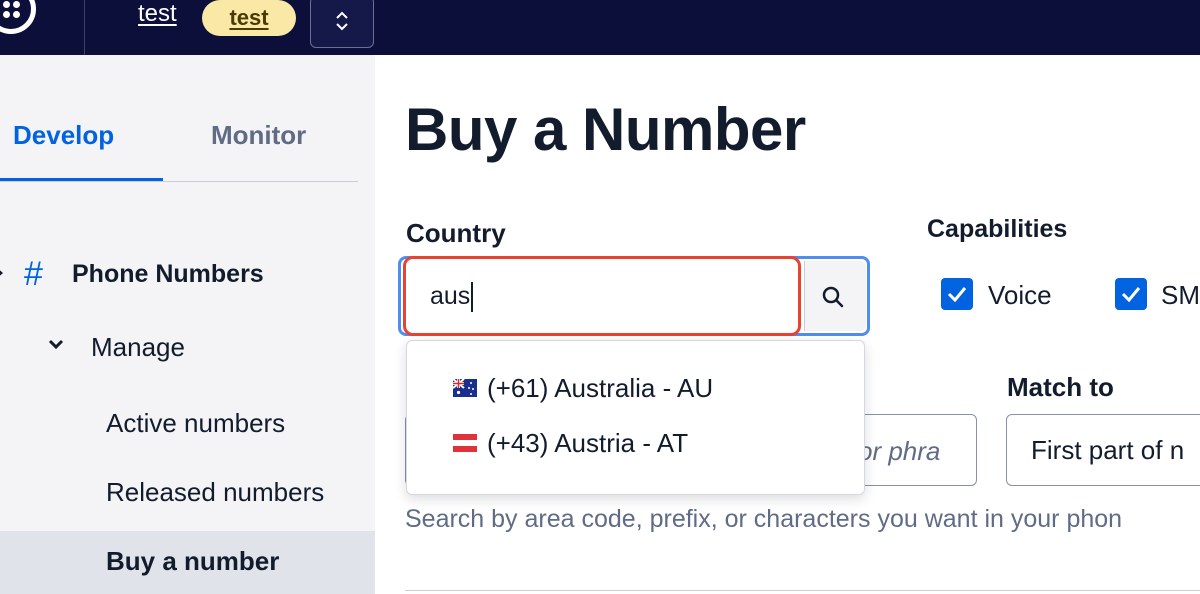 The image size is (1200, 594). I want to click on hash-icon: #, so click(33, 274).